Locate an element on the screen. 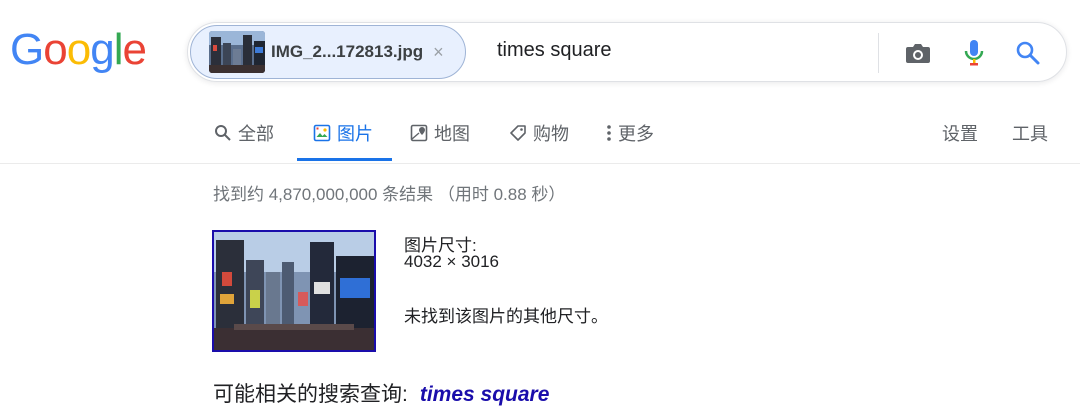 Image resolution: width=1080 pixels, height=408 pixels. tab-images: 图片 is located at coordinates (343, 133).